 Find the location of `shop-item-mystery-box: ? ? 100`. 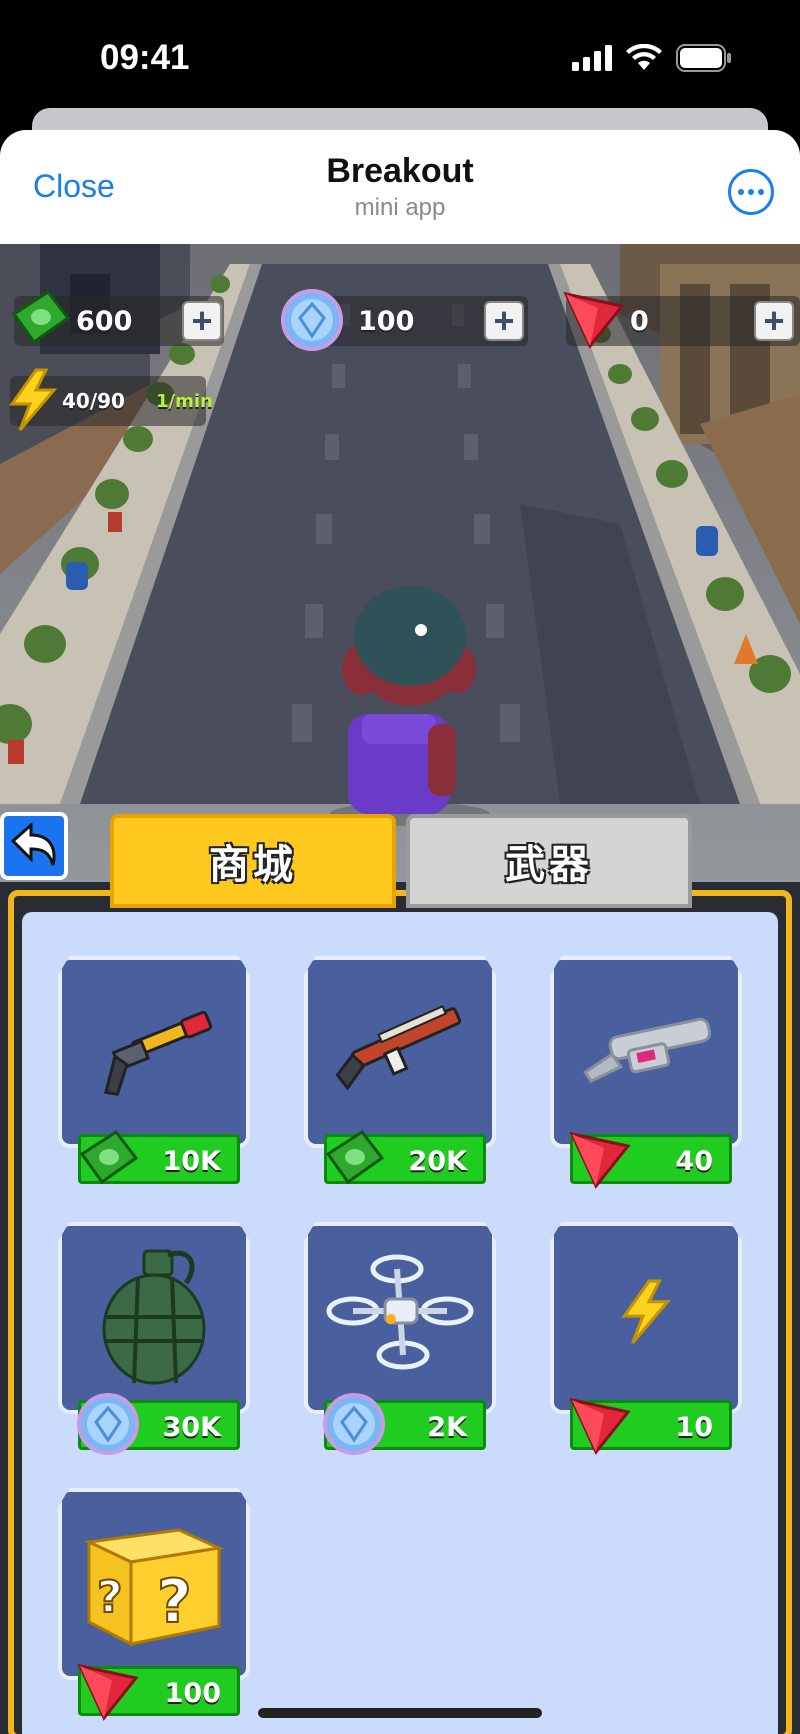

shop-item-mystery-box: ? ? 100 is located at coordinates (154, 1608).